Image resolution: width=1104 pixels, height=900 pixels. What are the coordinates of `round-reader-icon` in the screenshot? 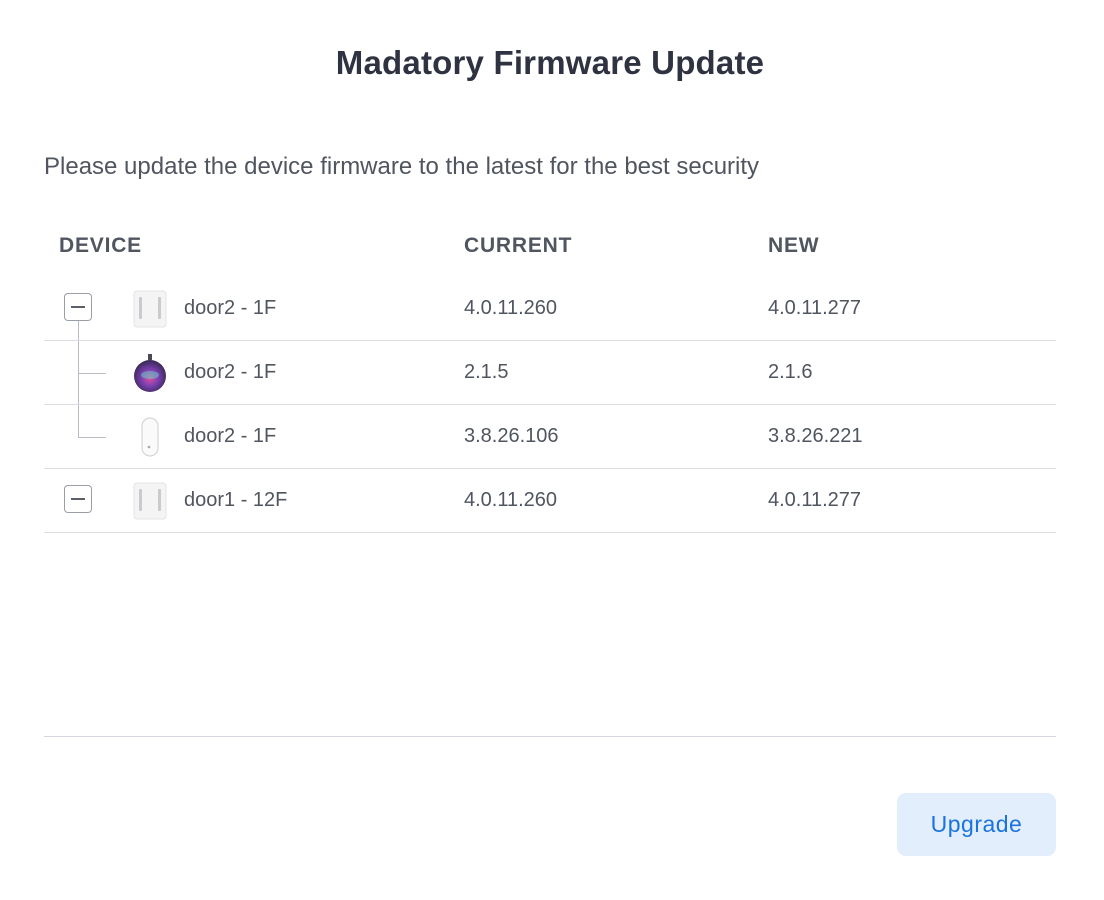 It's located at (150, 373).